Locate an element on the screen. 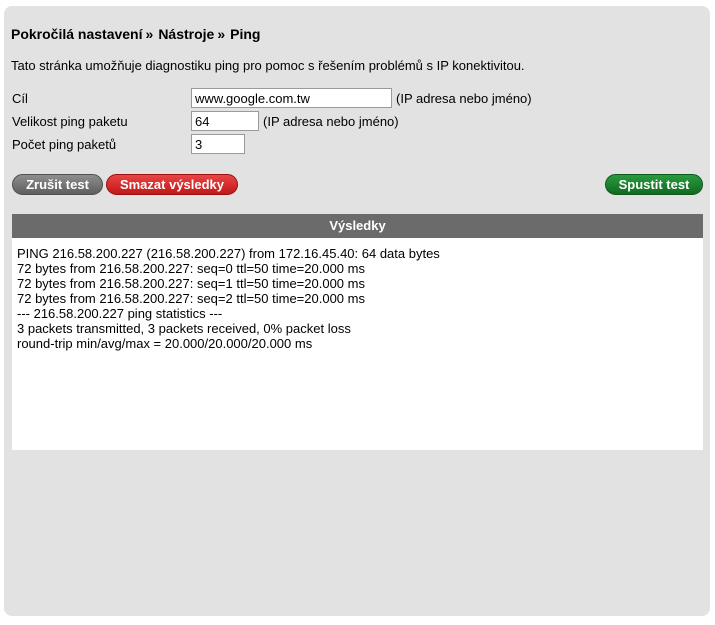 This screenshot has height=625, width=715. breadcrumb: Pokročilá nastavení» Nástroje» Ping is located at coordinates (135, 34).